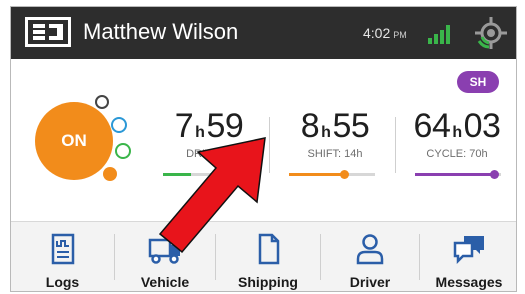 The width and height of the screenshot is (525, 294). What do you see at coordinates (123, 151) in the screenshot?
I see `driving-dot` at bounding box center [123, 151].